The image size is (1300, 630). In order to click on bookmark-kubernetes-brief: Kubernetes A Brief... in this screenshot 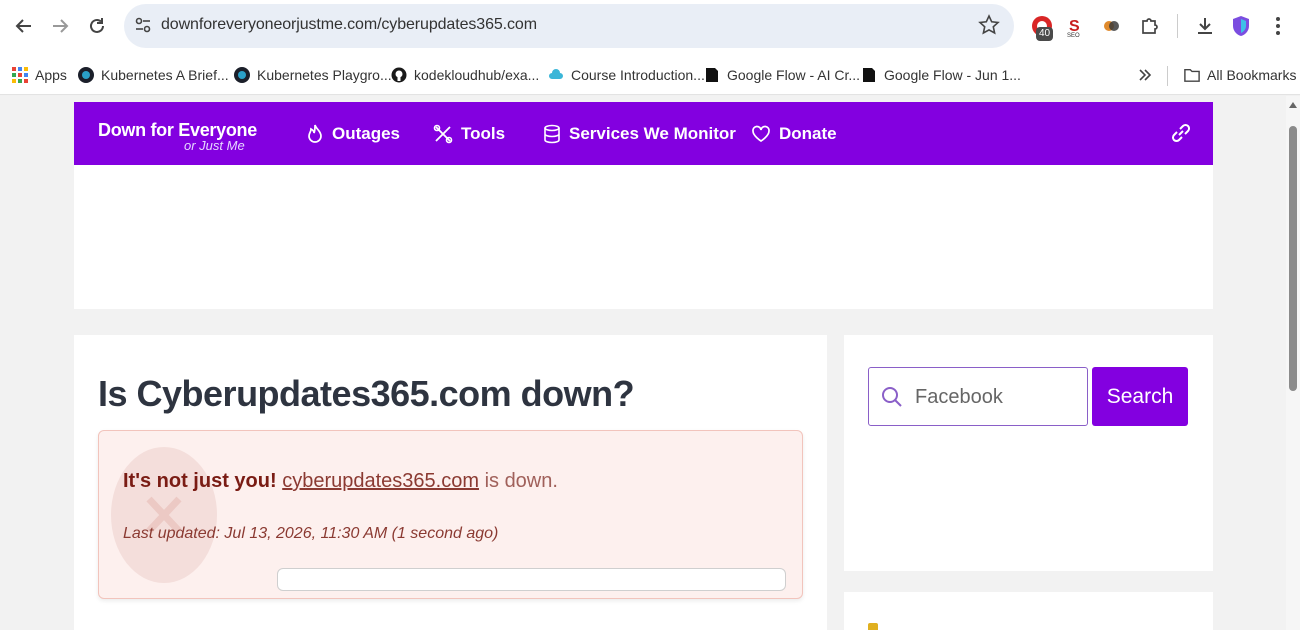, I will do `click(153, 75)`.